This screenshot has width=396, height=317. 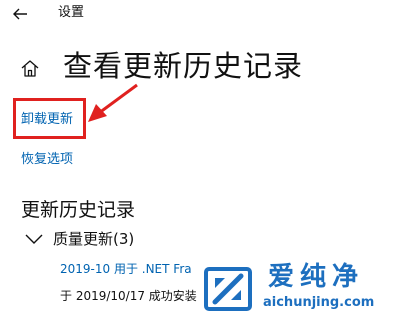 I want to click on back-arrow-icon, so click(x=20, y=14).